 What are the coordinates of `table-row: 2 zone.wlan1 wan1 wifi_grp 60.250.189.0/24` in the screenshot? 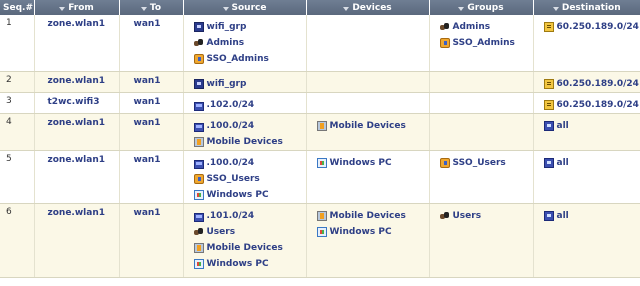 It's located at (320, 82).